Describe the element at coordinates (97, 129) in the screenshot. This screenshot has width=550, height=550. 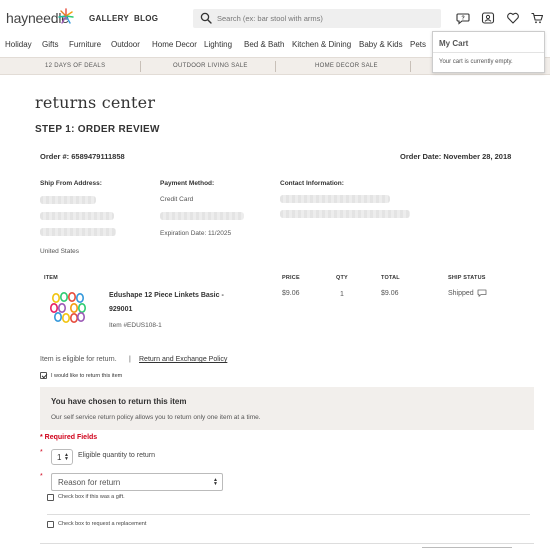
I see `step-heading: STEP 1: ORDER REVIEW` at that location.